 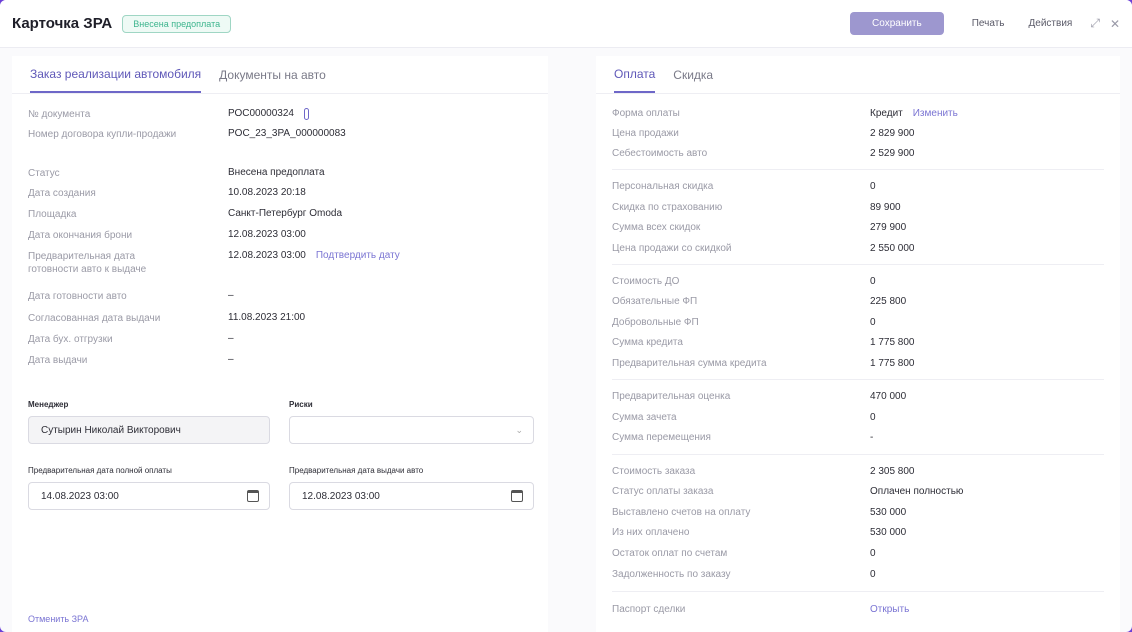 I want to click on reserve-label: Дата окончания брони, so click(x=80, y=235).